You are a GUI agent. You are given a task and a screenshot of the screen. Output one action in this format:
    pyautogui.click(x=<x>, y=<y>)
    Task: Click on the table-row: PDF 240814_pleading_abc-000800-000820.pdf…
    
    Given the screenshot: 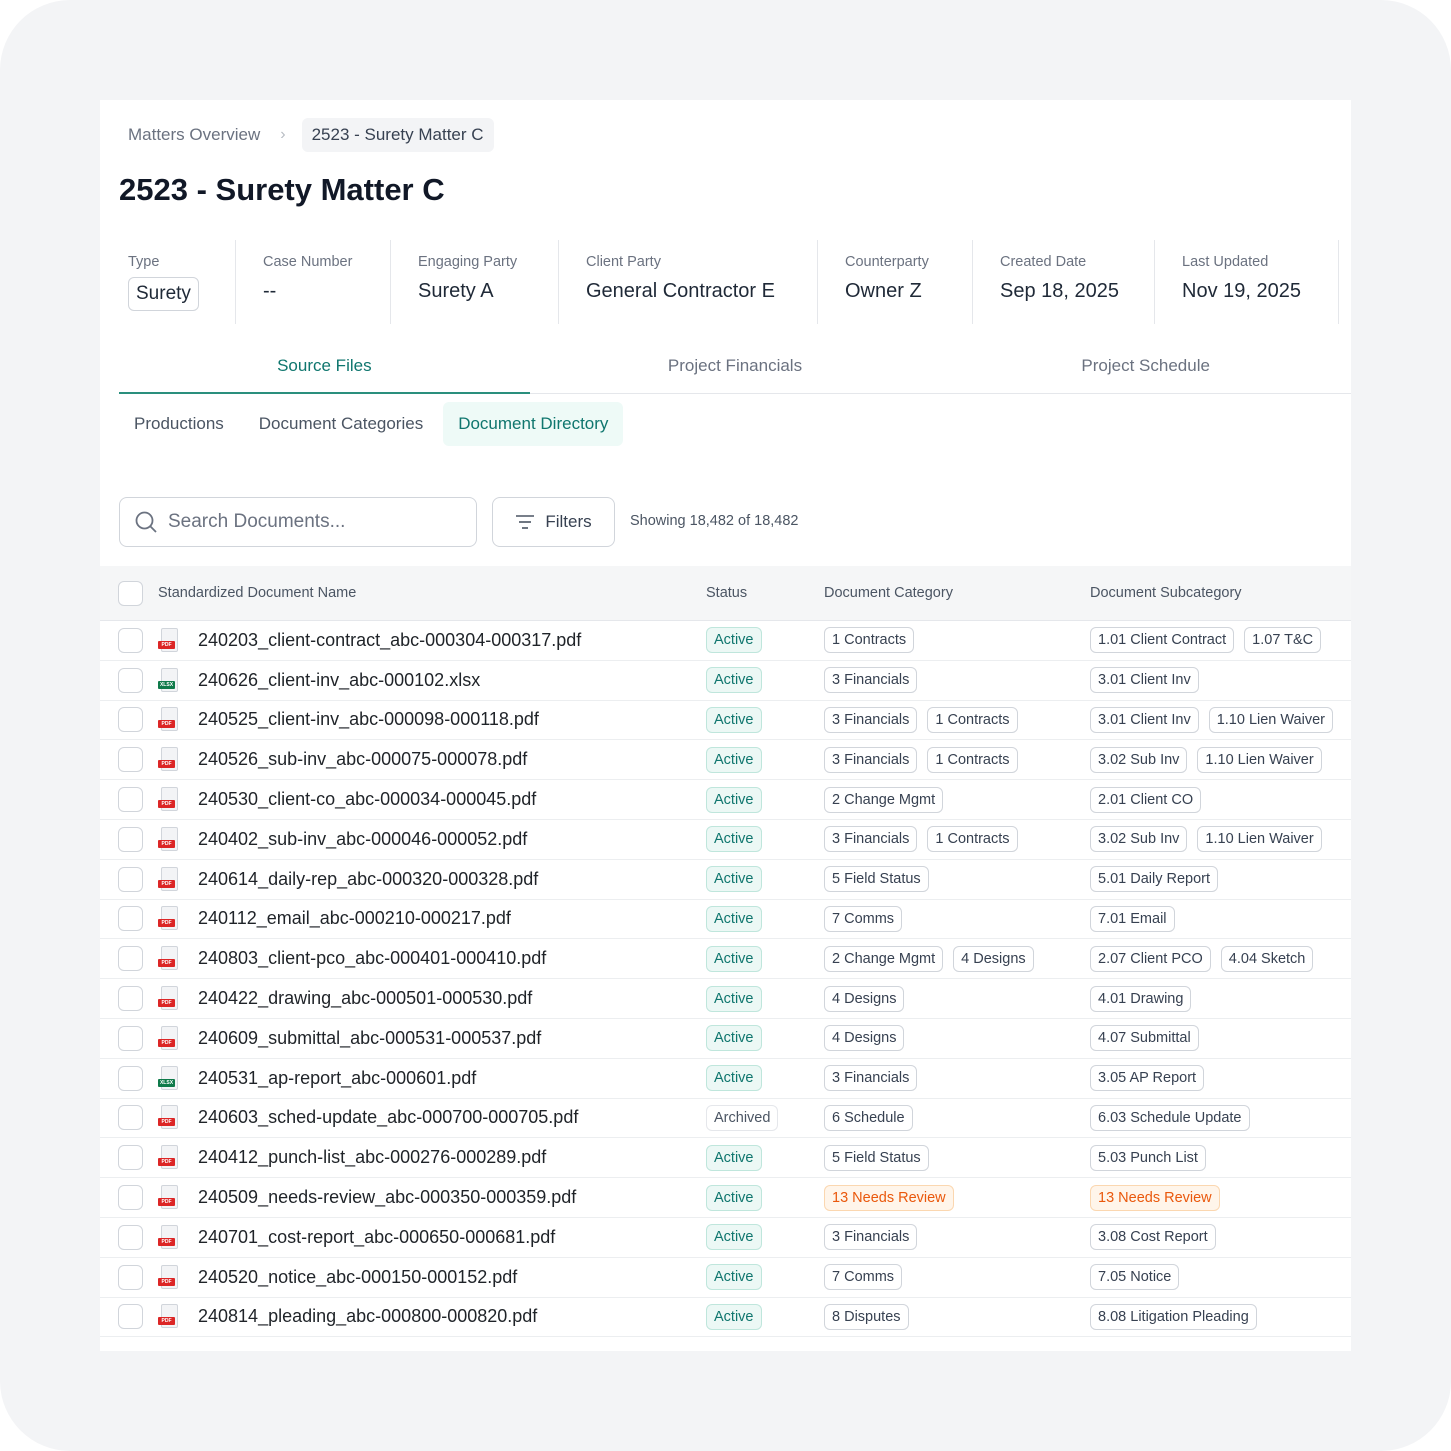 What is the action you would take?
    pyautogui.click(x=725, y=1318)
    